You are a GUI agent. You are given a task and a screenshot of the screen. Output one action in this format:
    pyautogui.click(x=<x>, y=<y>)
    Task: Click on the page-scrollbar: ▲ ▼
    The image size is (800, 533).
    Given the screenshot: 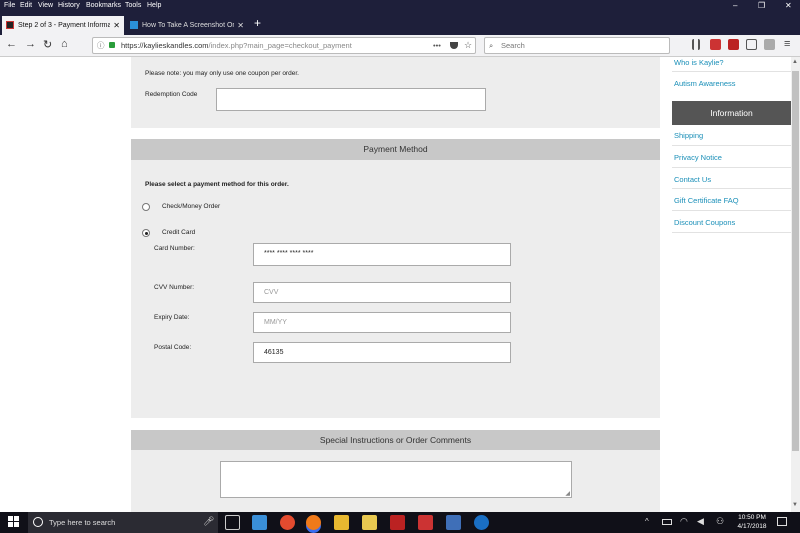 What is the action you would take?
    pyautogui.click(x=795, y=284)
    